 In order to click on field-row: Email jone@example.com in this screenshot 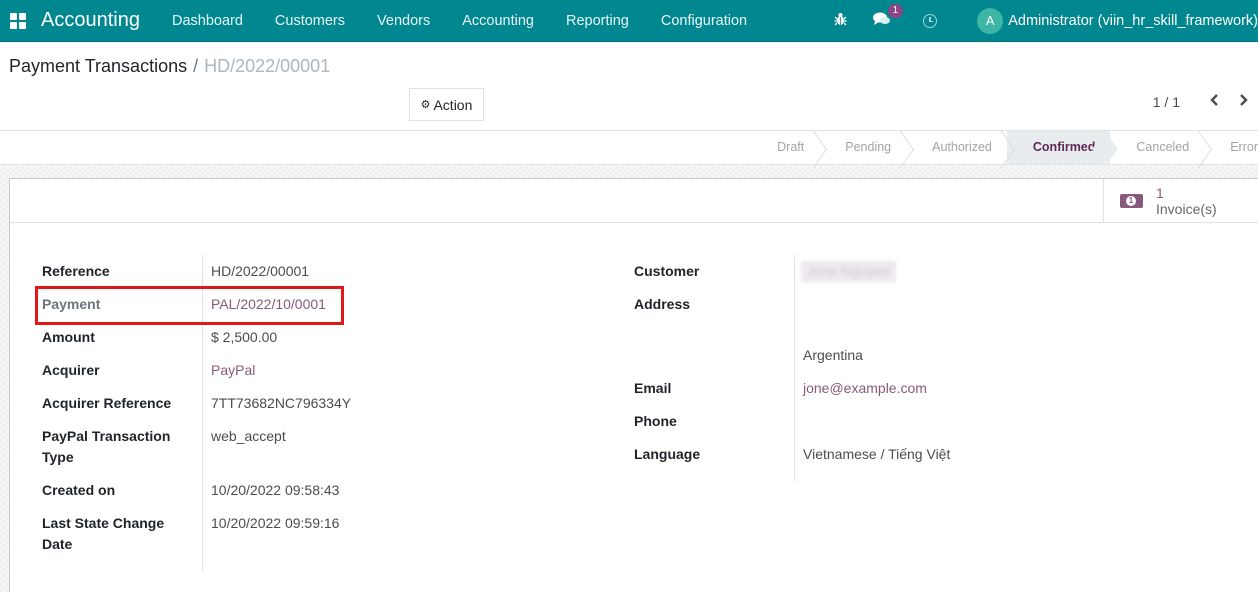, I will do `click(934, 388)`.